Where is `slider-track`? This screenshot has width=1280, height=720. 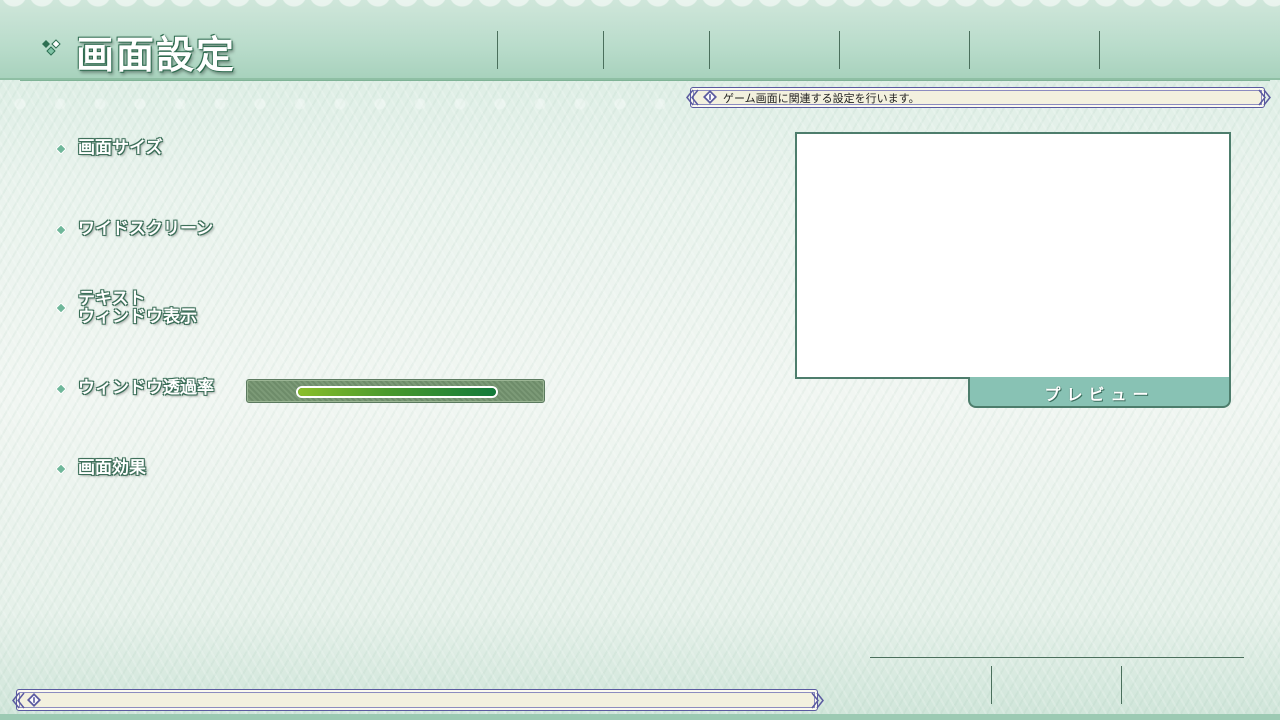
slider-track is located at coordinates (397, 392).